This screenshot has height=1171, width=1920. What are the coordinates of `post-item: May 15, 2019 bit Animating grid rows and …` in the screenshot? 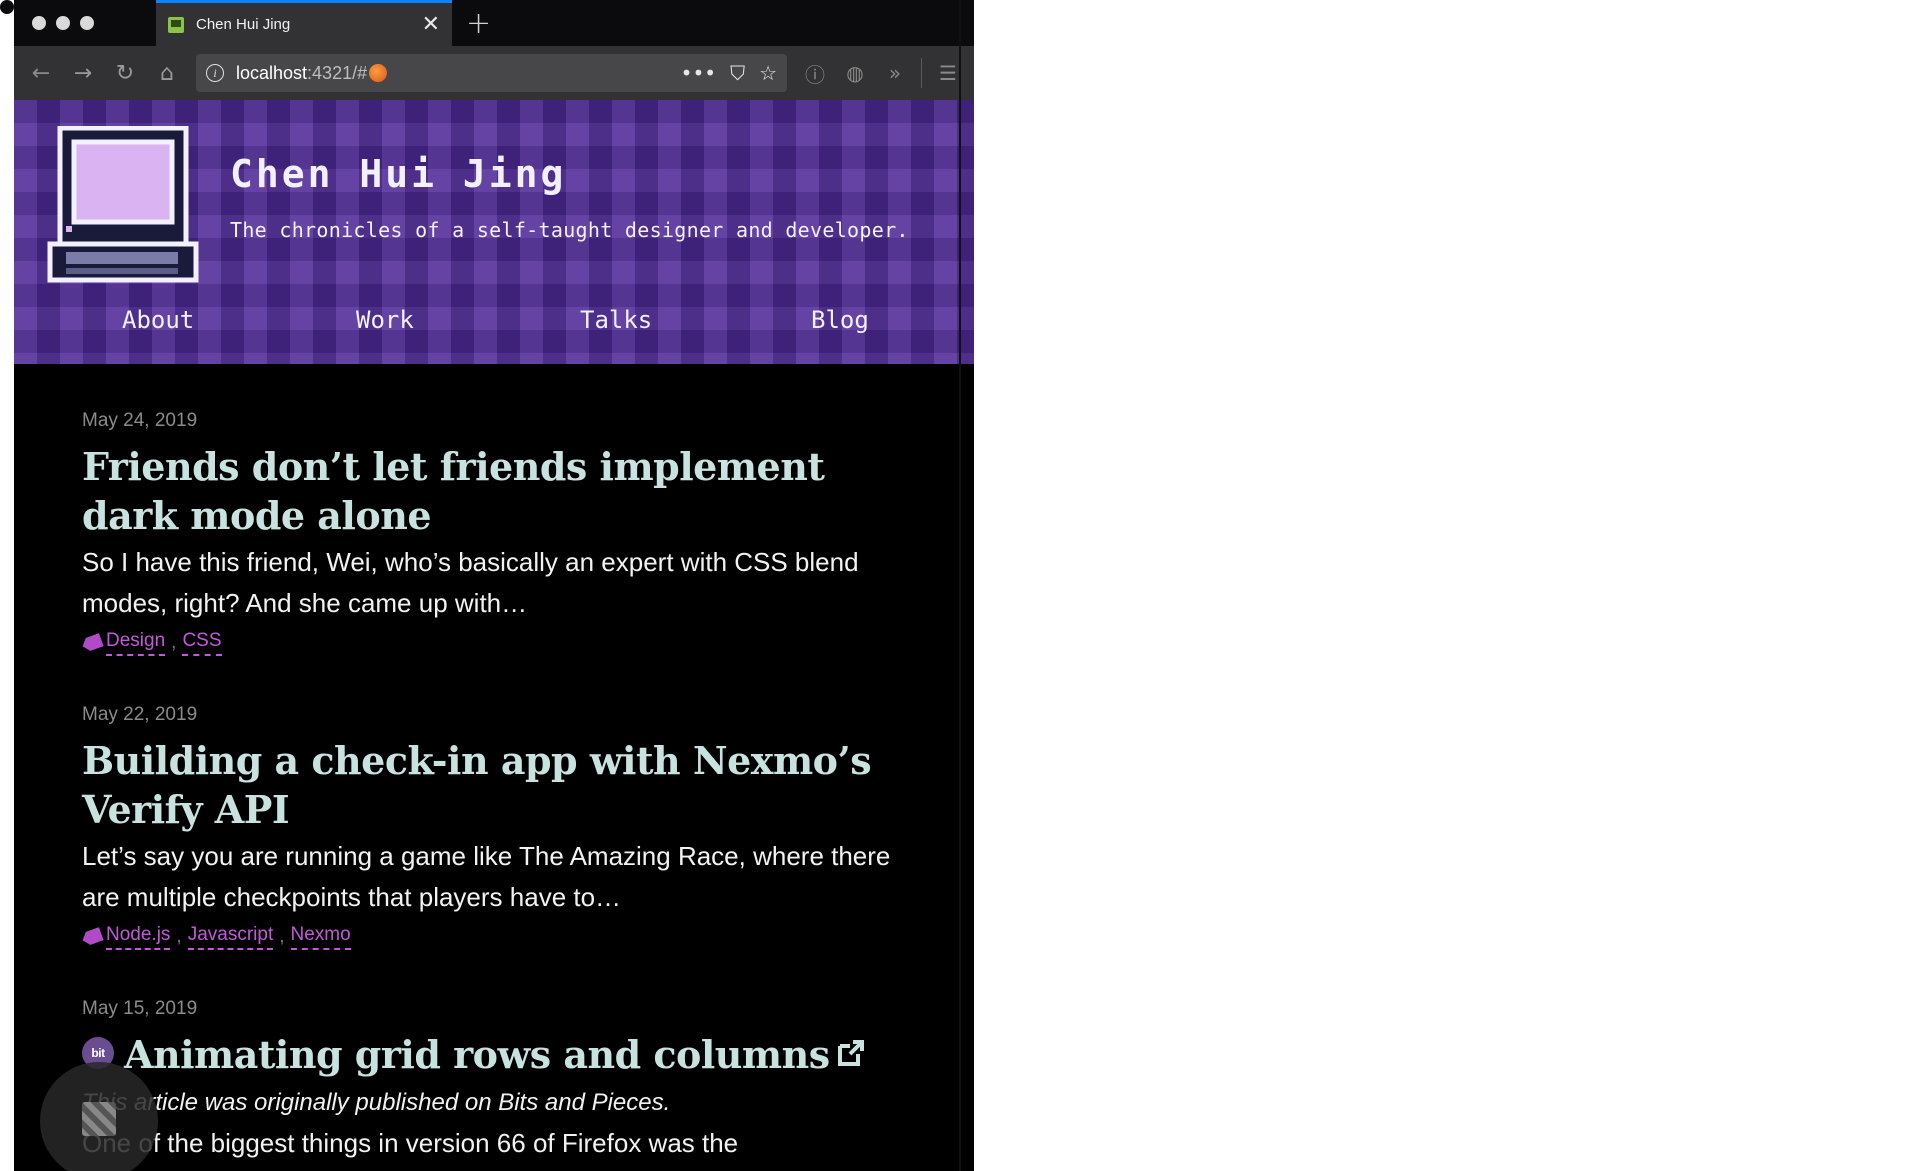 It's located at (507, 1081).